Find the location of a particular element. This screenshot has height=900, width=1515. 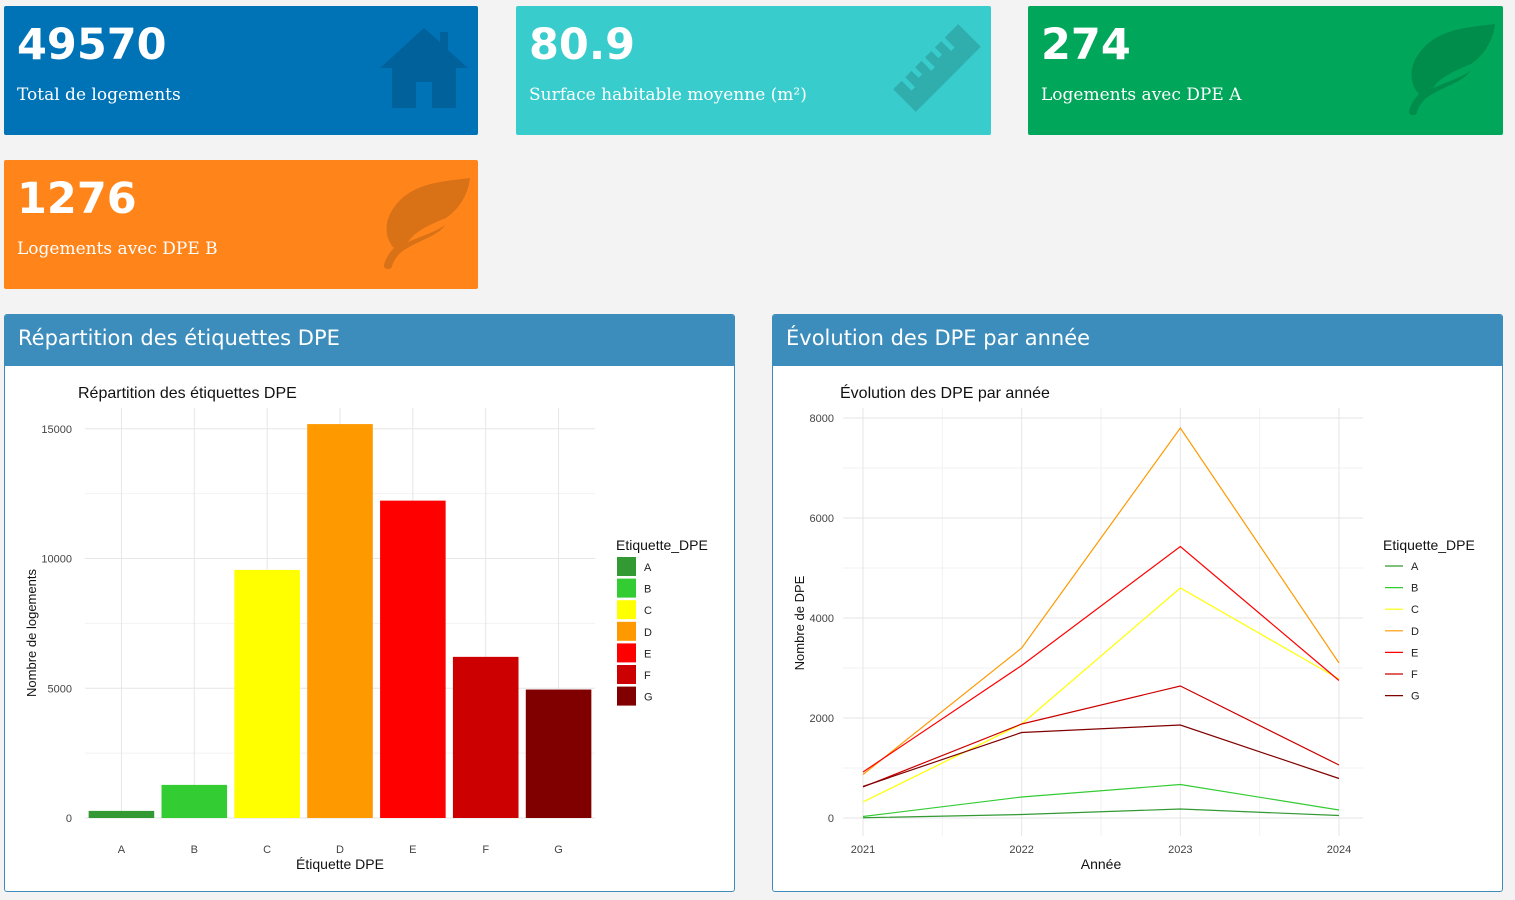

panel-title: Évolution des DPE par année is located at coordinates (1137, 340).